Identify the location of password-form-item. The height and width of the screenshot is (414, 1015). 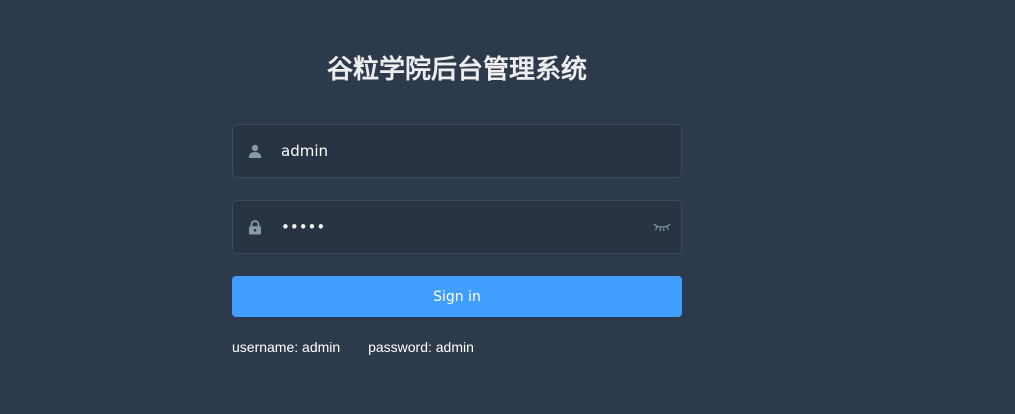
(457, 227).